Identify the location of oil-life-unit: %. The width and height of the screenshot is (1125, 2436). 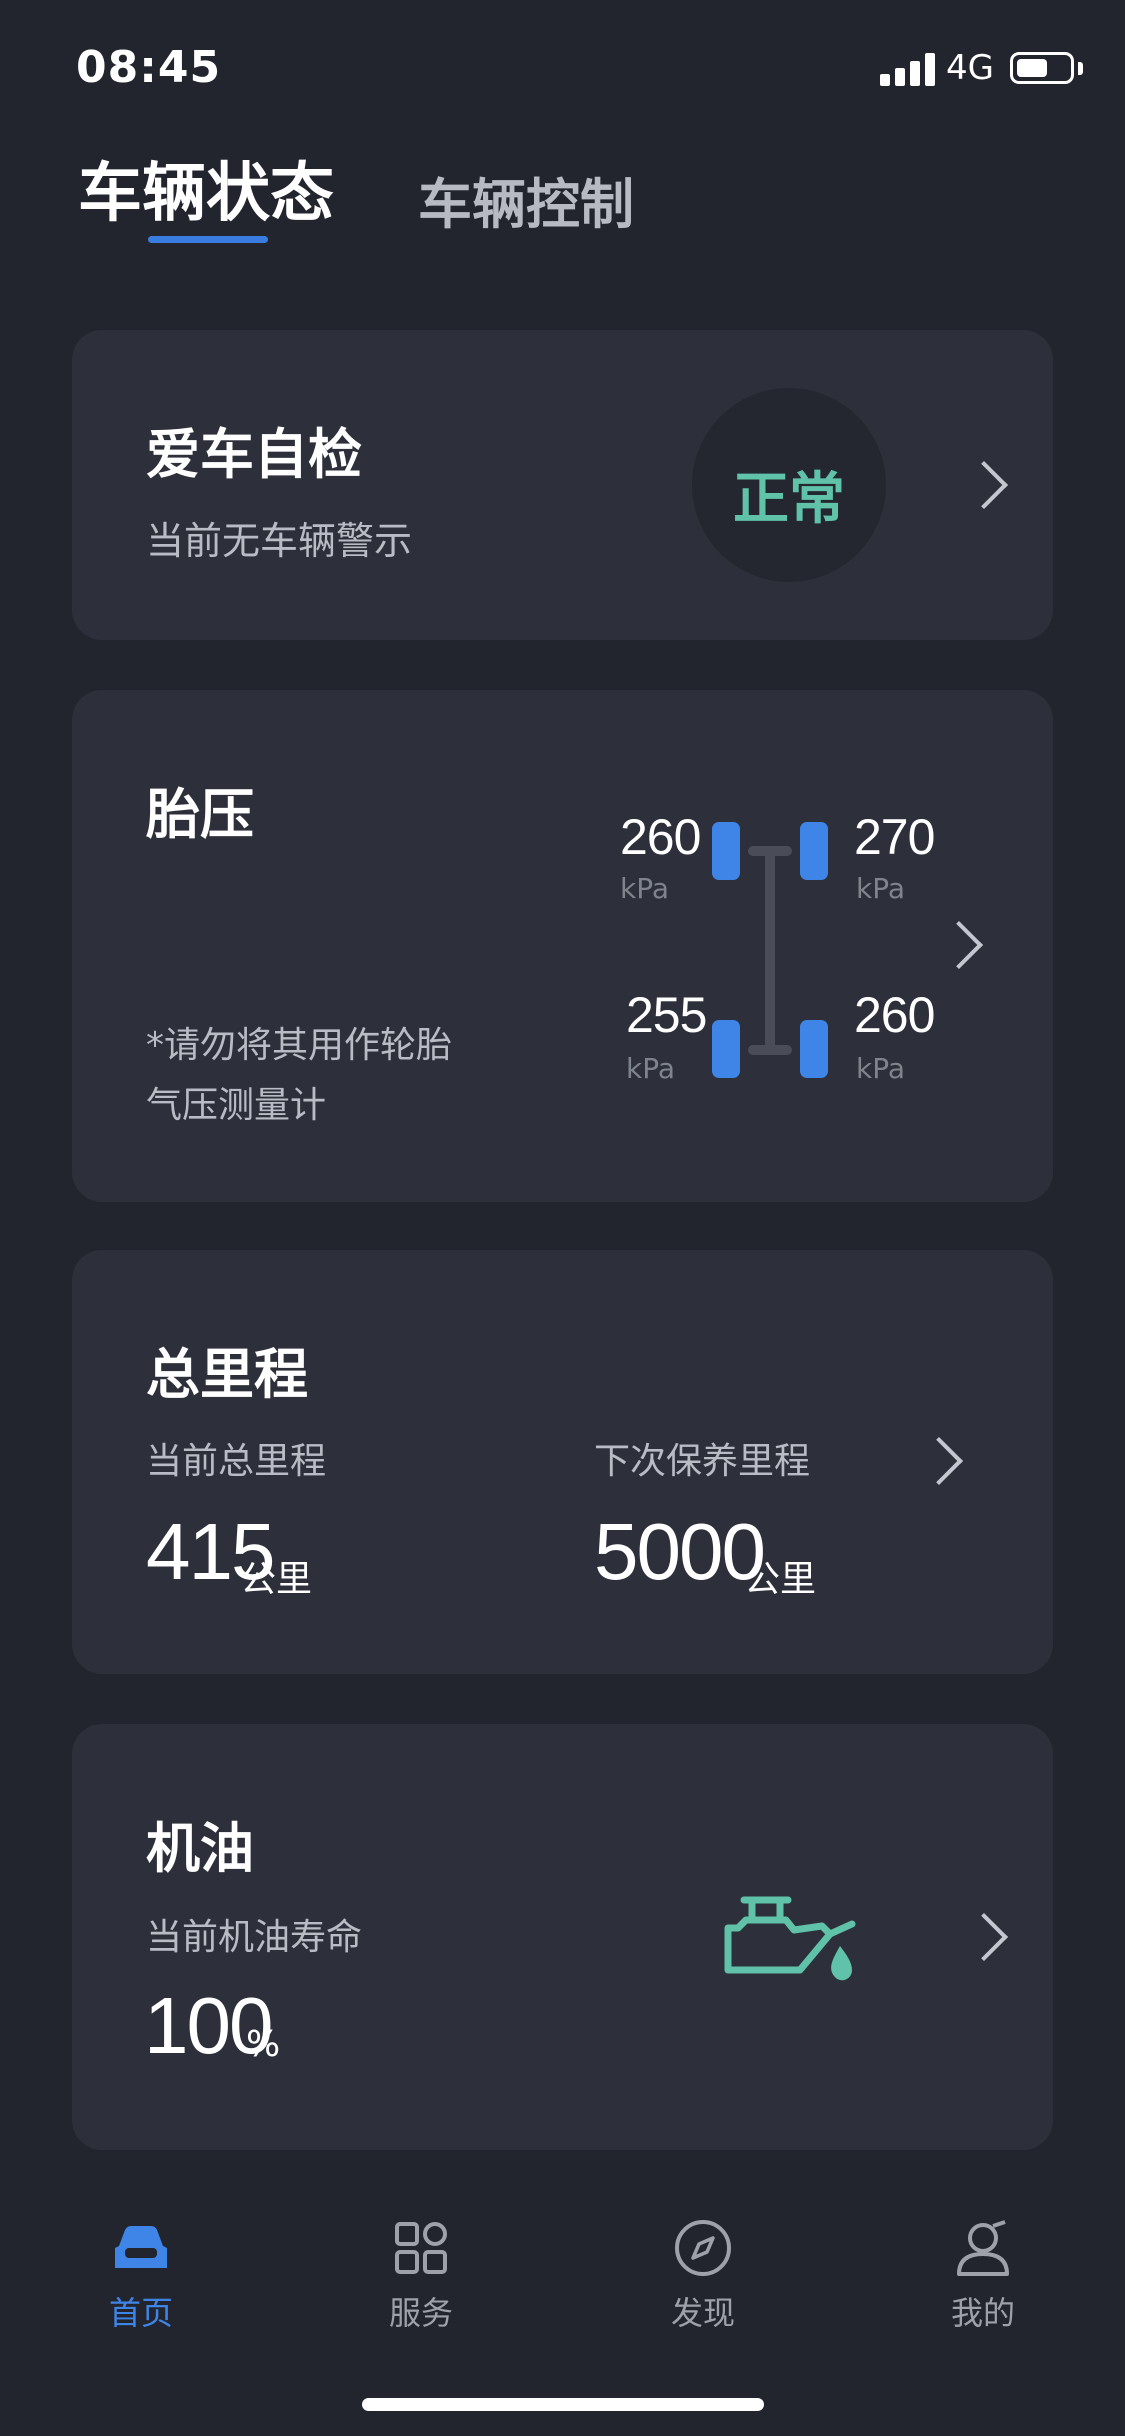
(263, 2044).